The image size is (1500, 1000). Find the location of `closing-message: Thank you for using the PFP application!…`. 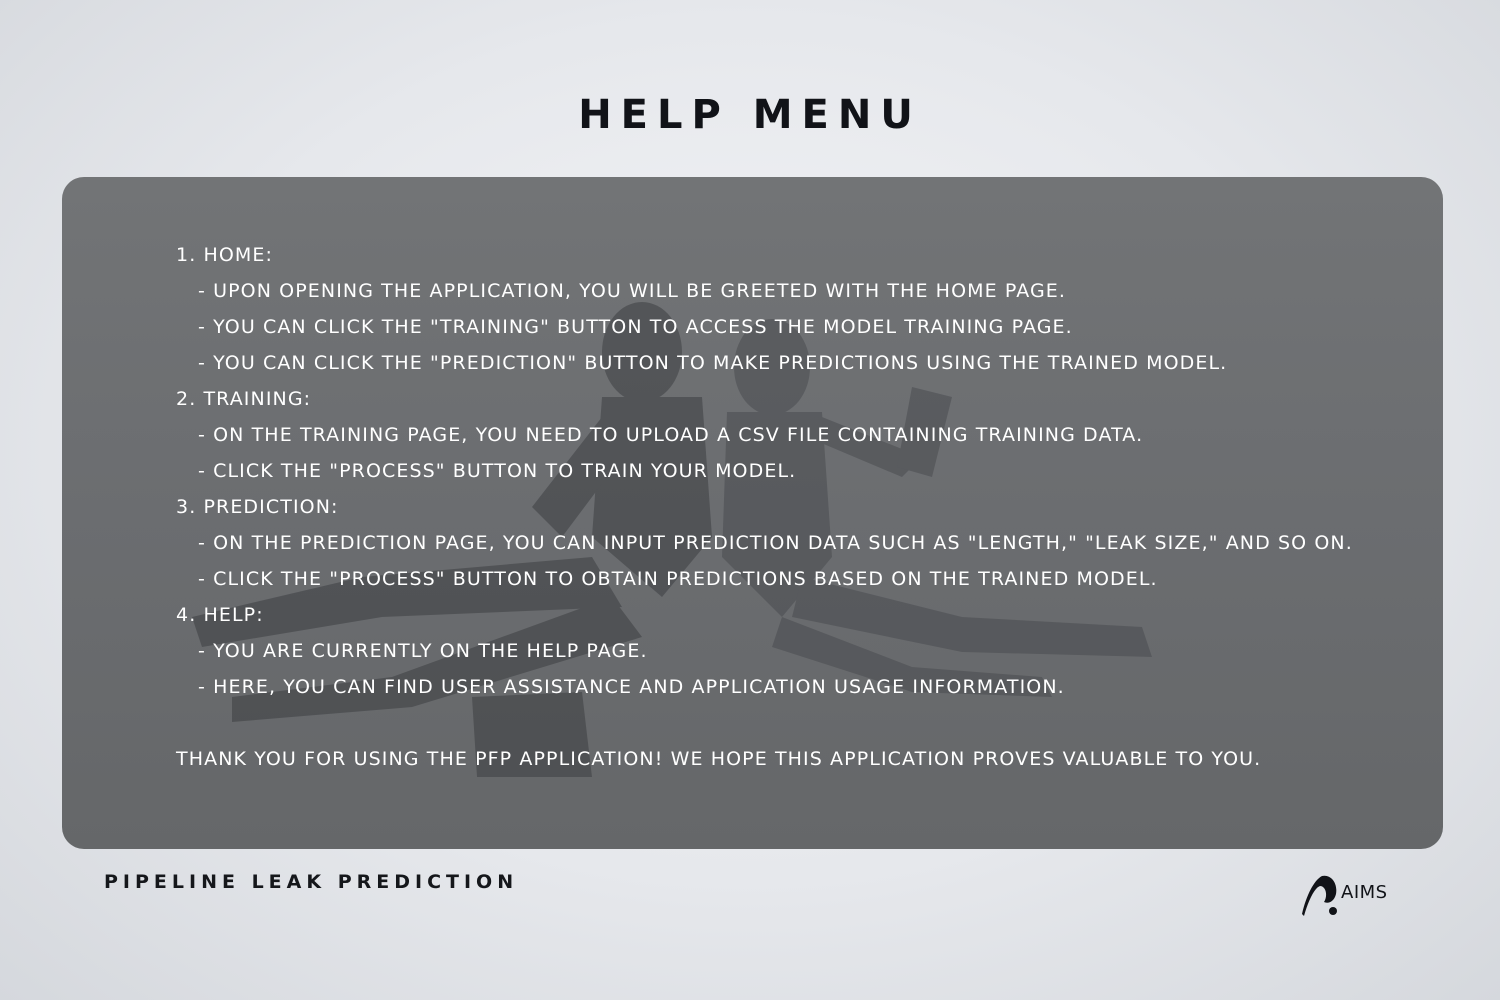

closing-message: Thank you for using the PFP application!… is located at coordinates (719, 759).